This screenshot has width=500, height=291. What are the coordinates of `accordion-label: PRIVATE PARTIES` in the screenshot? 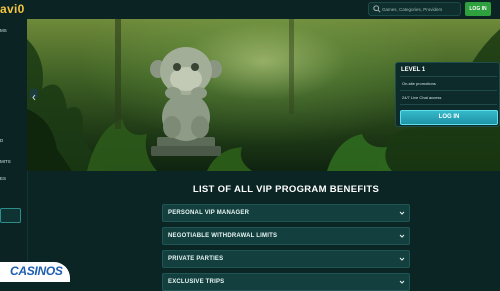 It's located at (196, 259).